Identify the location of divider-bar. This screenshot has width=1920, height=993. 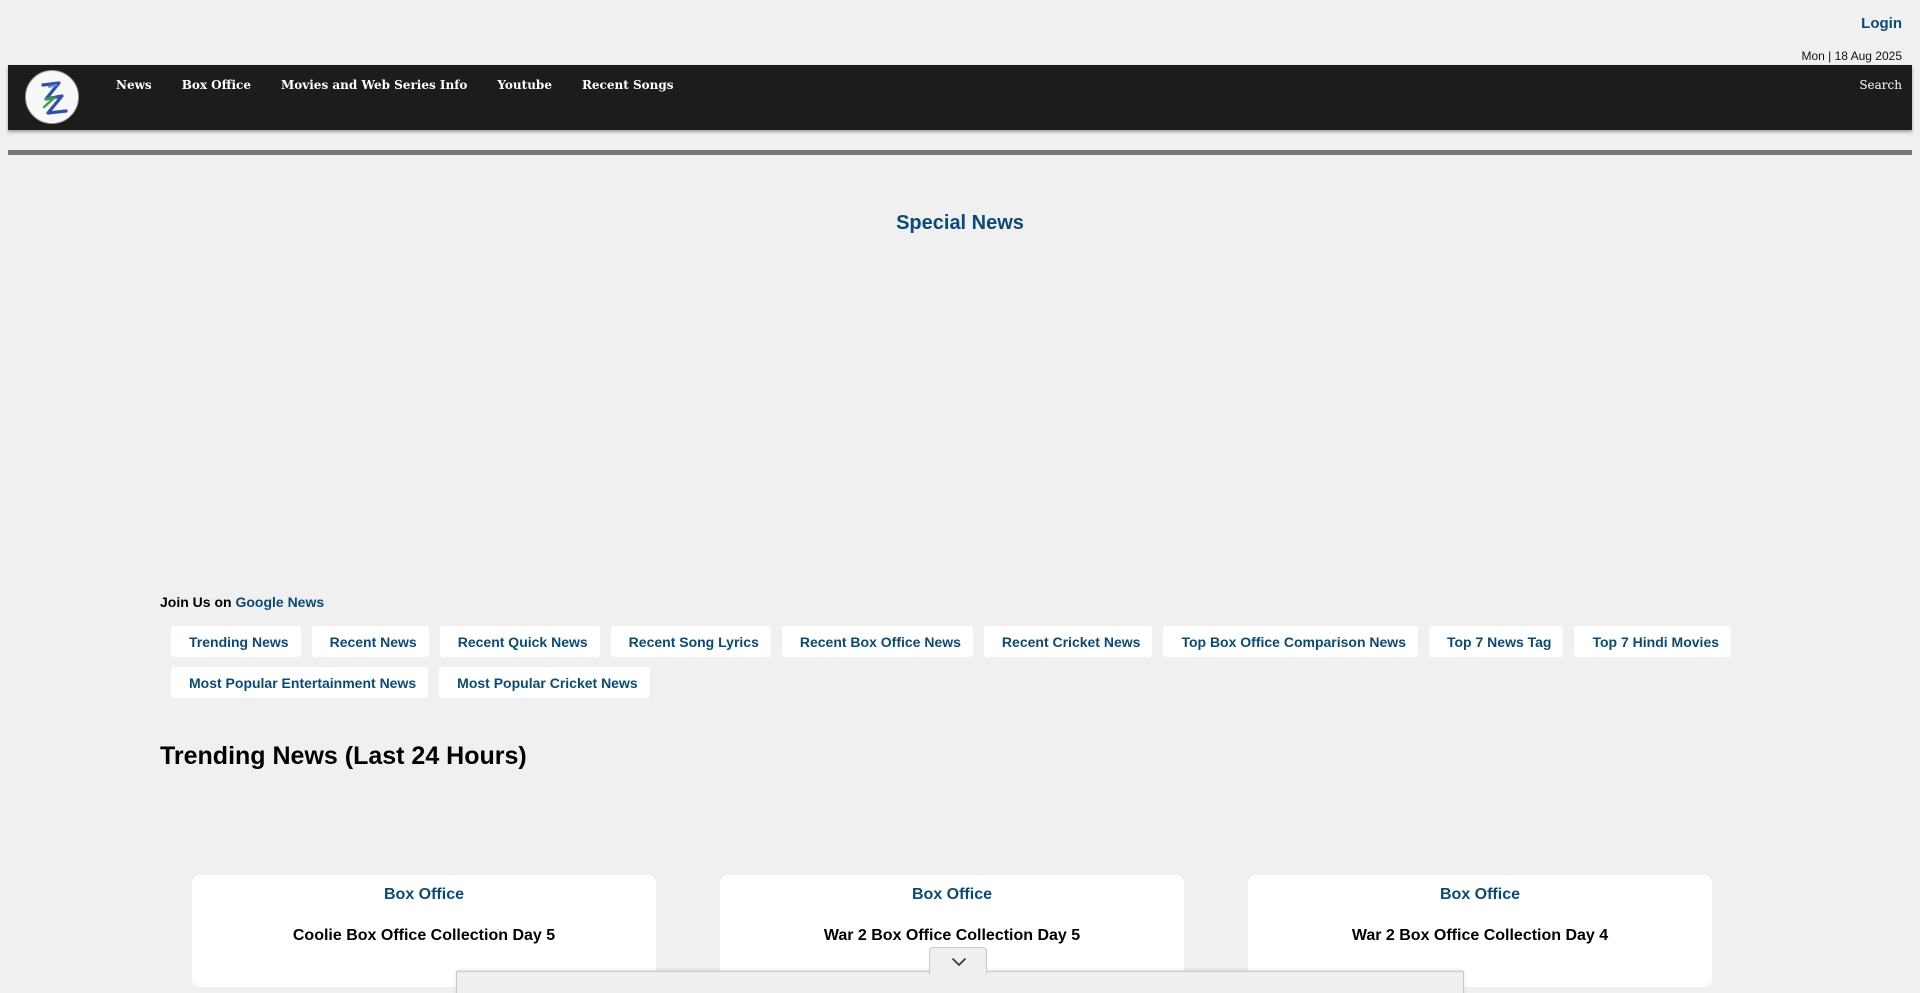
(960, 152).